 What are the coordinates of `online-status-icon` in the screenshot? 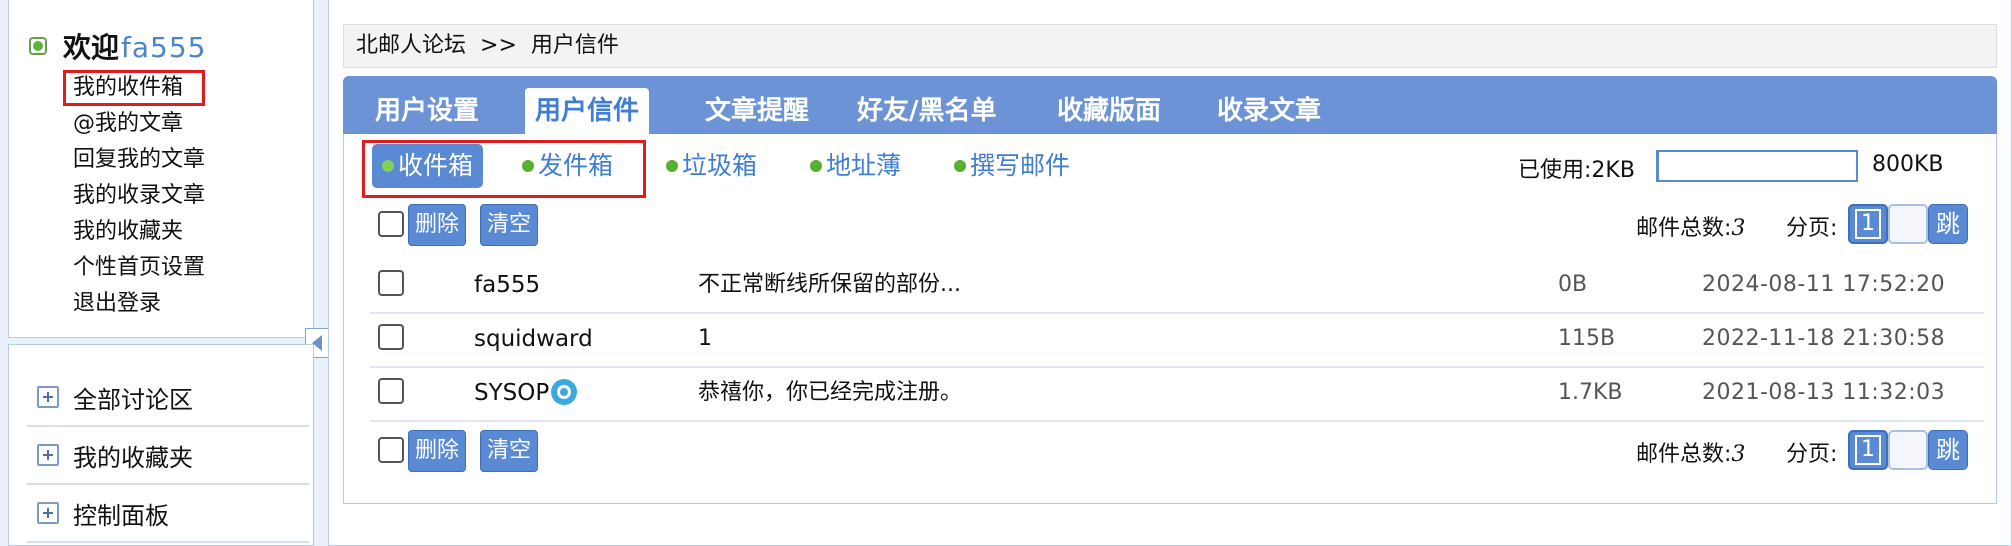 It's located at (38, 46).